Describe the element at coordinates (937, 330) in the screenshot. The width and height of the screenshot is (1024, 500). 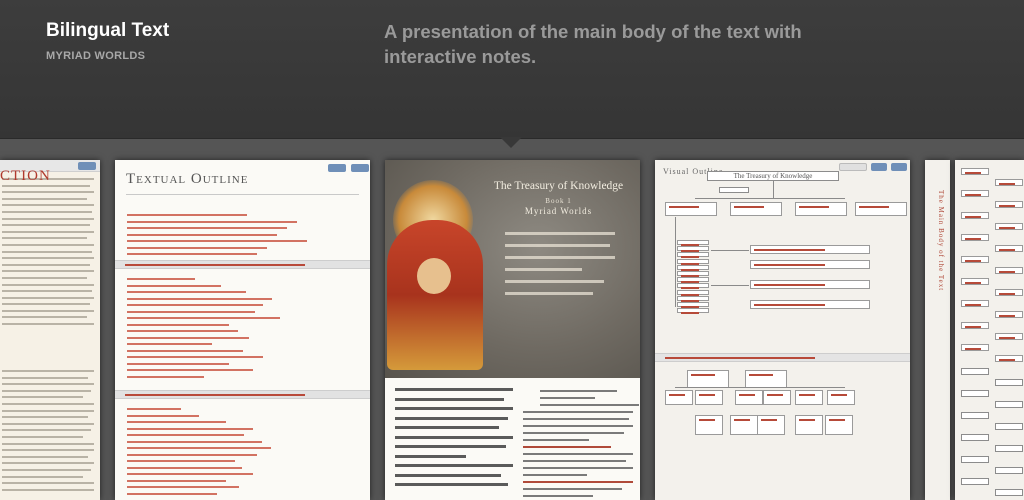
I see `overview-page-preview: The Main Body of the Text` at that location.